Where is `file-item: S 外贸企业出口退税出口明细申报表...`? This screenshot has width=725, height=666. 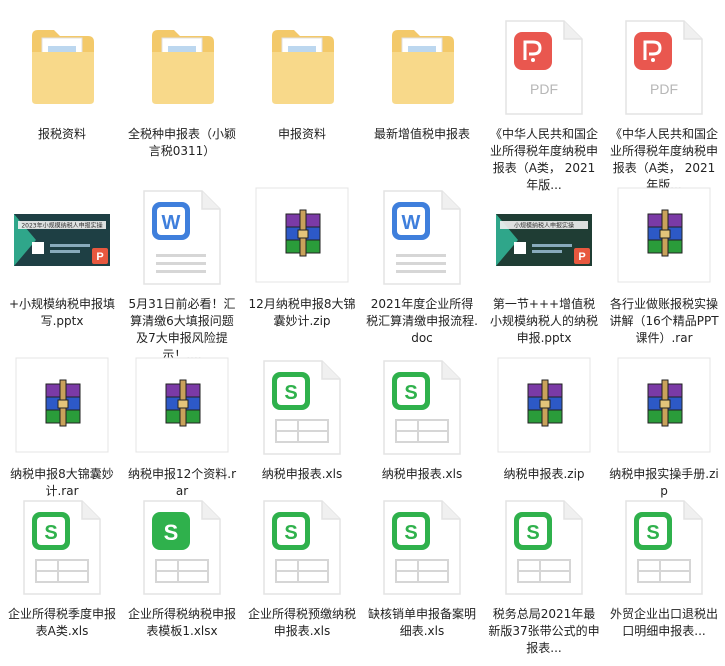
file-item: S 外贸企业出口退税出口明细申报表... is located at coordinates (664, 581).